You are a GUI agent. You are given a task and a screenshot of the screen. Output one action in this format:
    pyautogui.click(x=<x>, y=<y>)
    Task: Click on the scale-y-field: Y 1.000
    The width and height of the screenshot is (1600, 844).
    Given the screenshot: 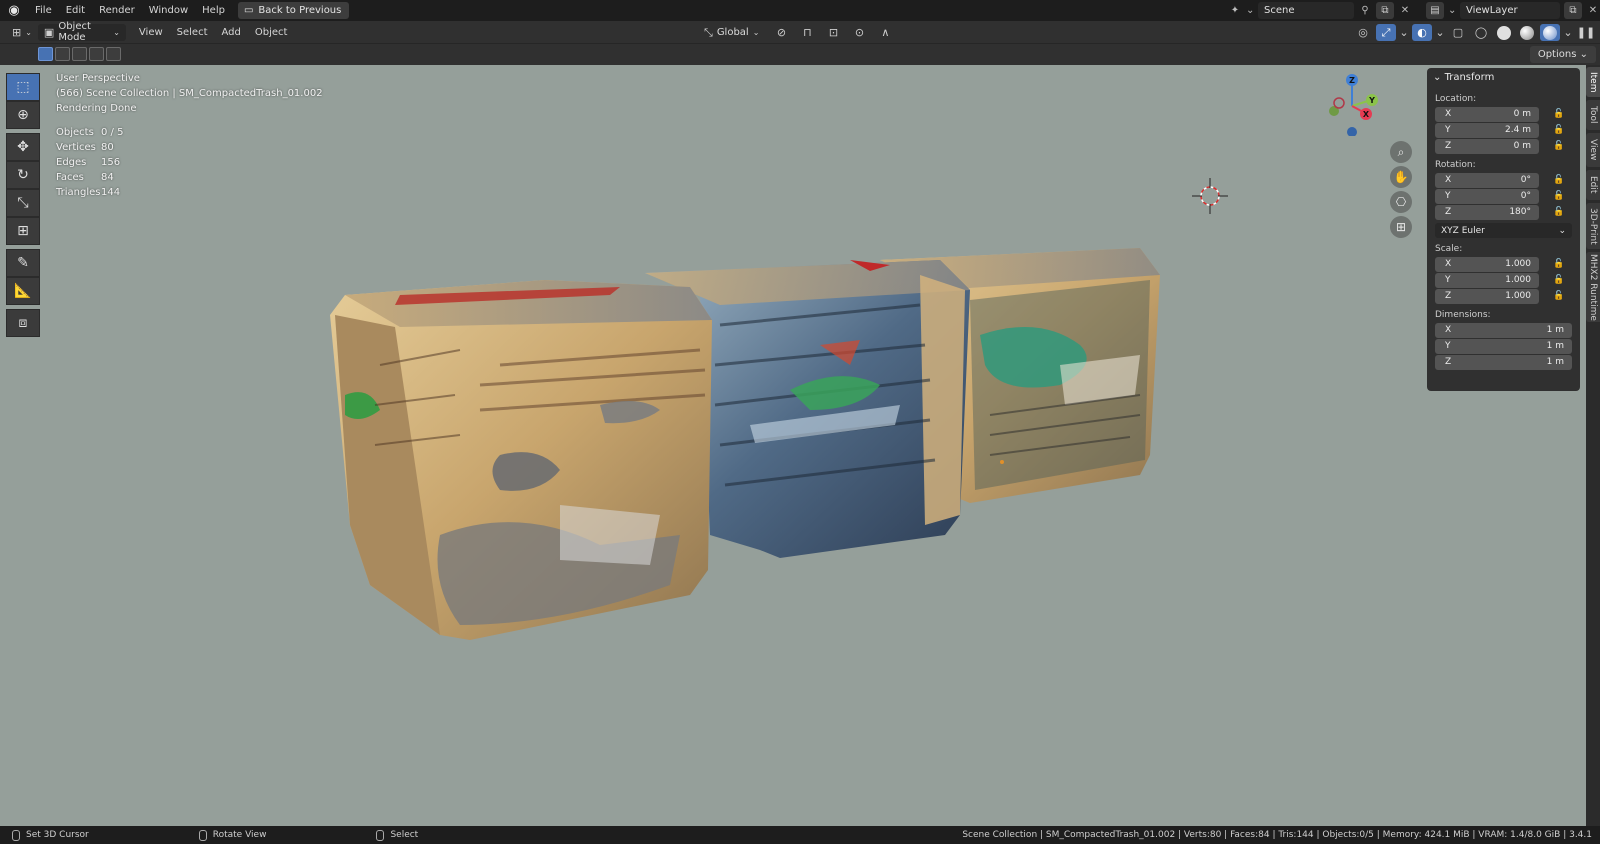 What is the action you would take?
    pyautogui.click(x=1487, y=280)
    